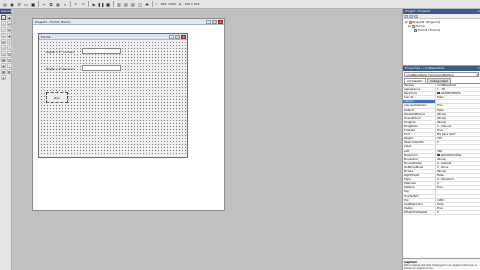 The width and height of the screenshot is (480, 270). Describe the element at coordinates (101, 51) in the screenshot. I see `textbox-first-number` at that location.